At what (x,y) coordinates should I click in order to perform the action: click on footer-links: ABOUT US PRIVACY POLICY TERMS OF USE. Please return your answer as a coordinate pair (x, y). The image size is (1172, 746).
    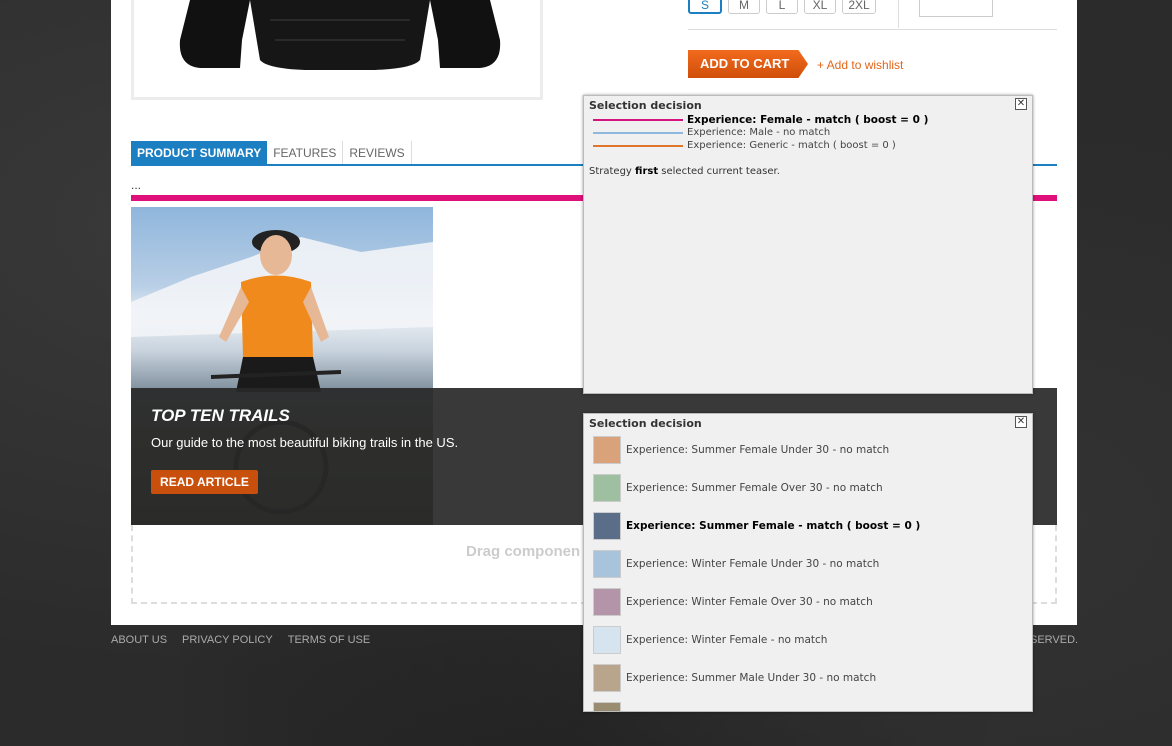
    Looking at the image, I should click on (240, 640).